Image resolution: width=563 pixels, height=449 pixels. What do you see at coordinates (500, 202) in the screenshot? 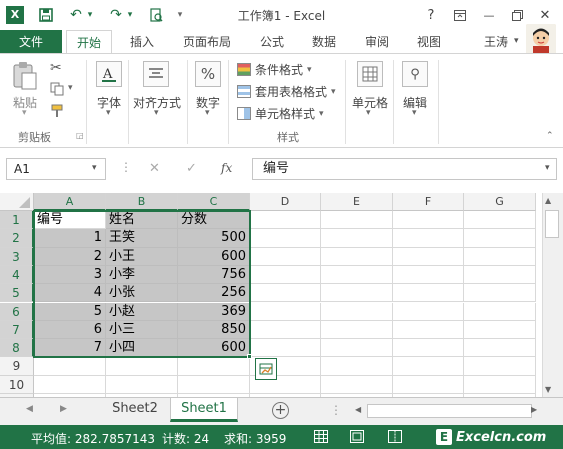
I see `column-header-g: G` at bounding box center [500, 202].